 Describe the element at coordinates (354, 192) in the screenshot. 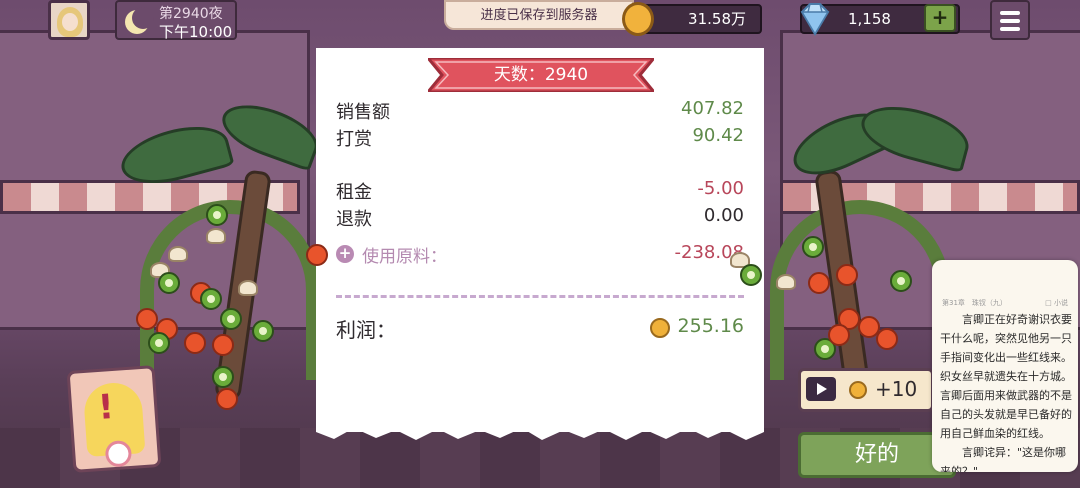

I see `rent-label: 租金` at that location.